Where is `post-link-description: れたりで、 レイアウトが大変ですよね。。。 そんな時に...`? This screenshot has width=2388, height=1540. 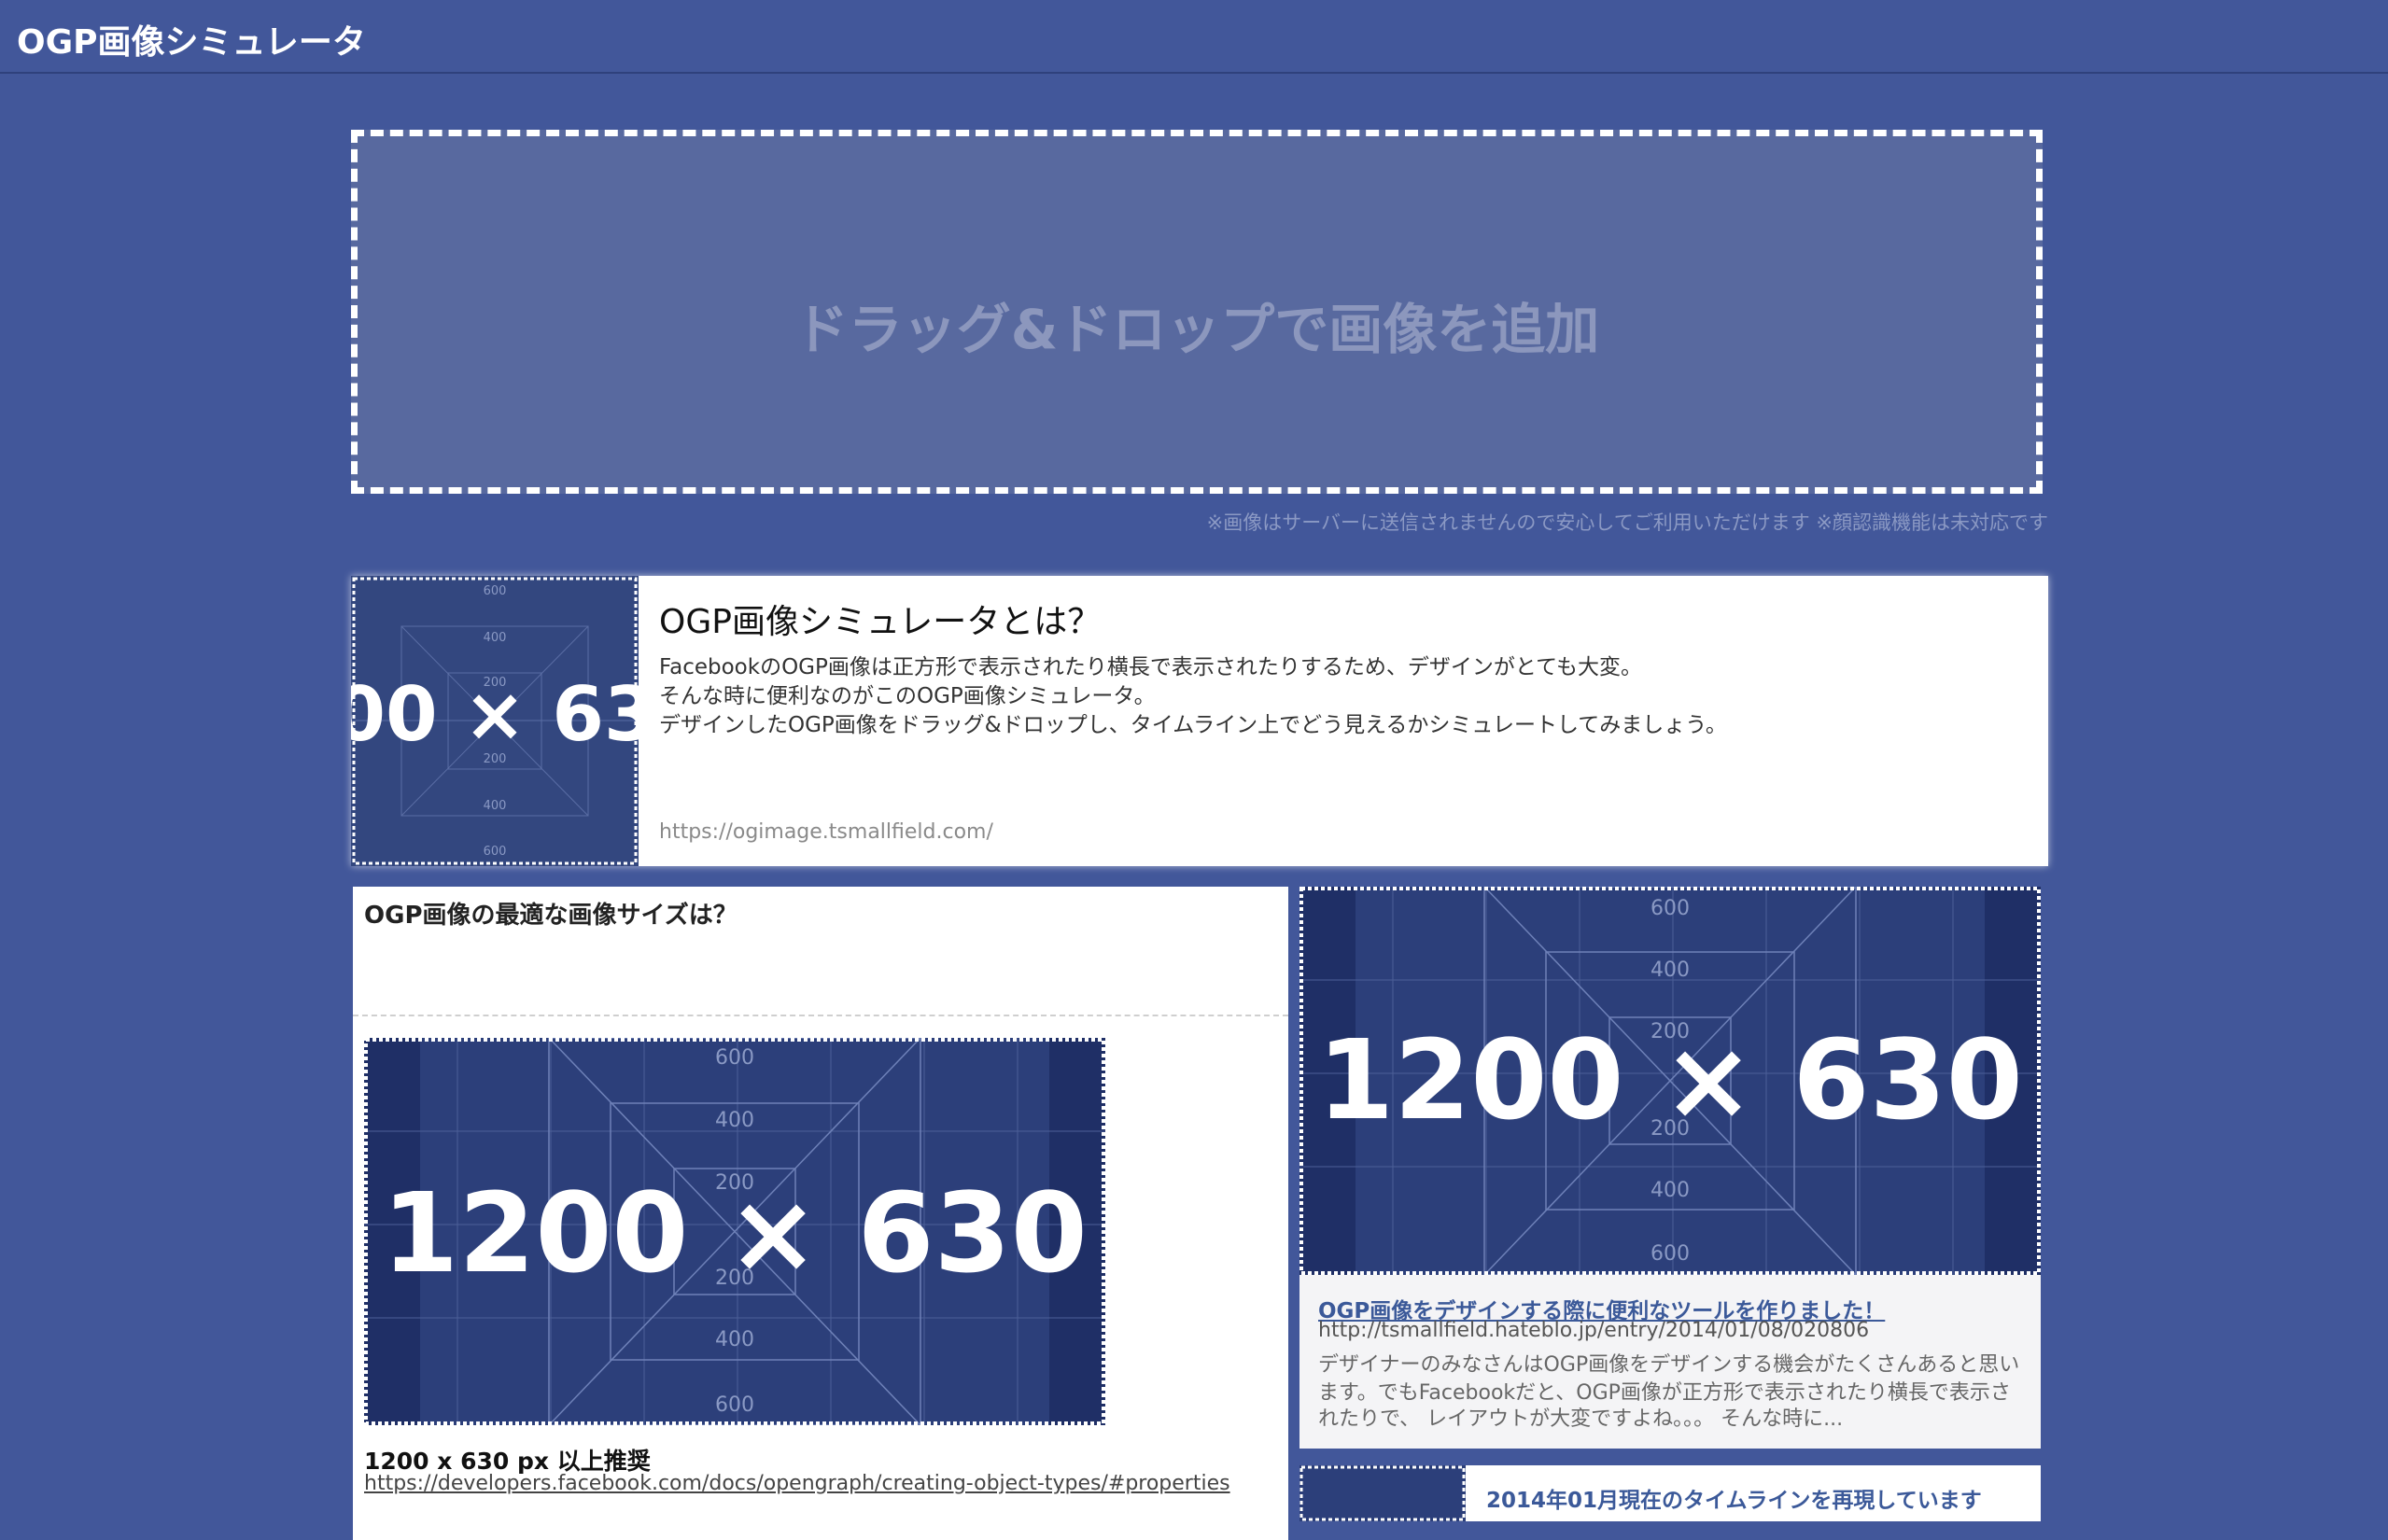 post-link-description: れたりで、 レイアウトが大変ですよね。。。 そんな時に... is located at coordinates (1581, 1419).